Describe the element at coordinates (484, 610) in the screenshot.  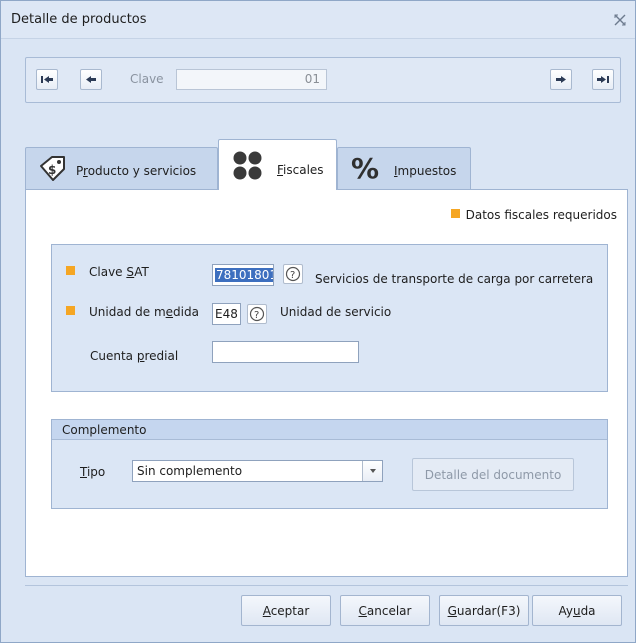
I see `guardar-button: Guardar(F3)` at that location.